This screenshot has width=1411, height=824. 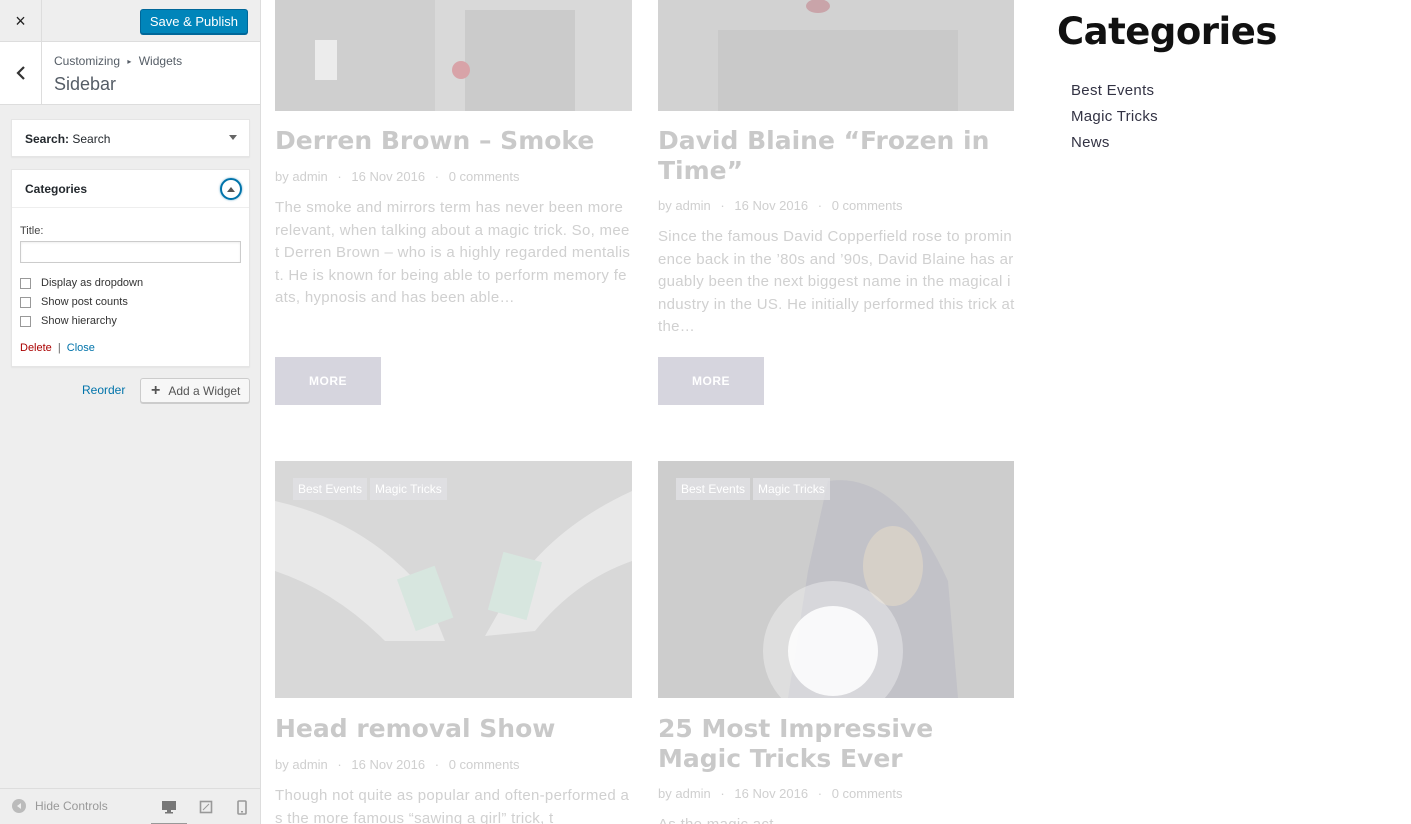 I want to click on section-title: Sidebar, so click(x=85, y=84).